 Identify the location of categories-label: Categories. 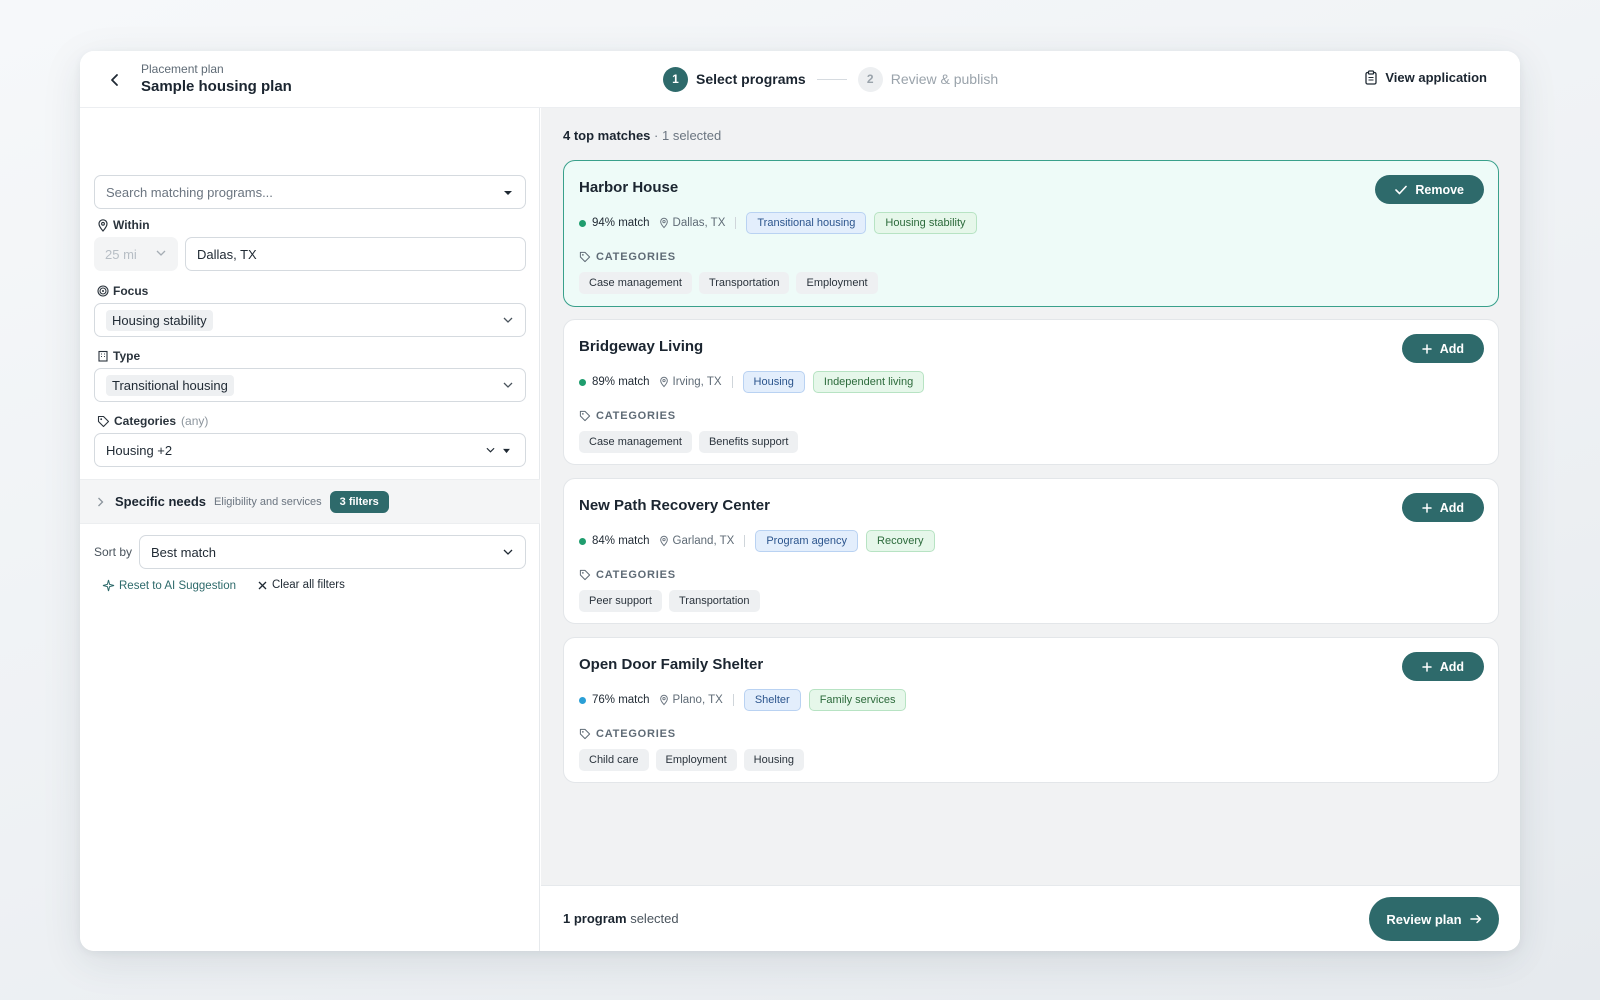
(145, 421).